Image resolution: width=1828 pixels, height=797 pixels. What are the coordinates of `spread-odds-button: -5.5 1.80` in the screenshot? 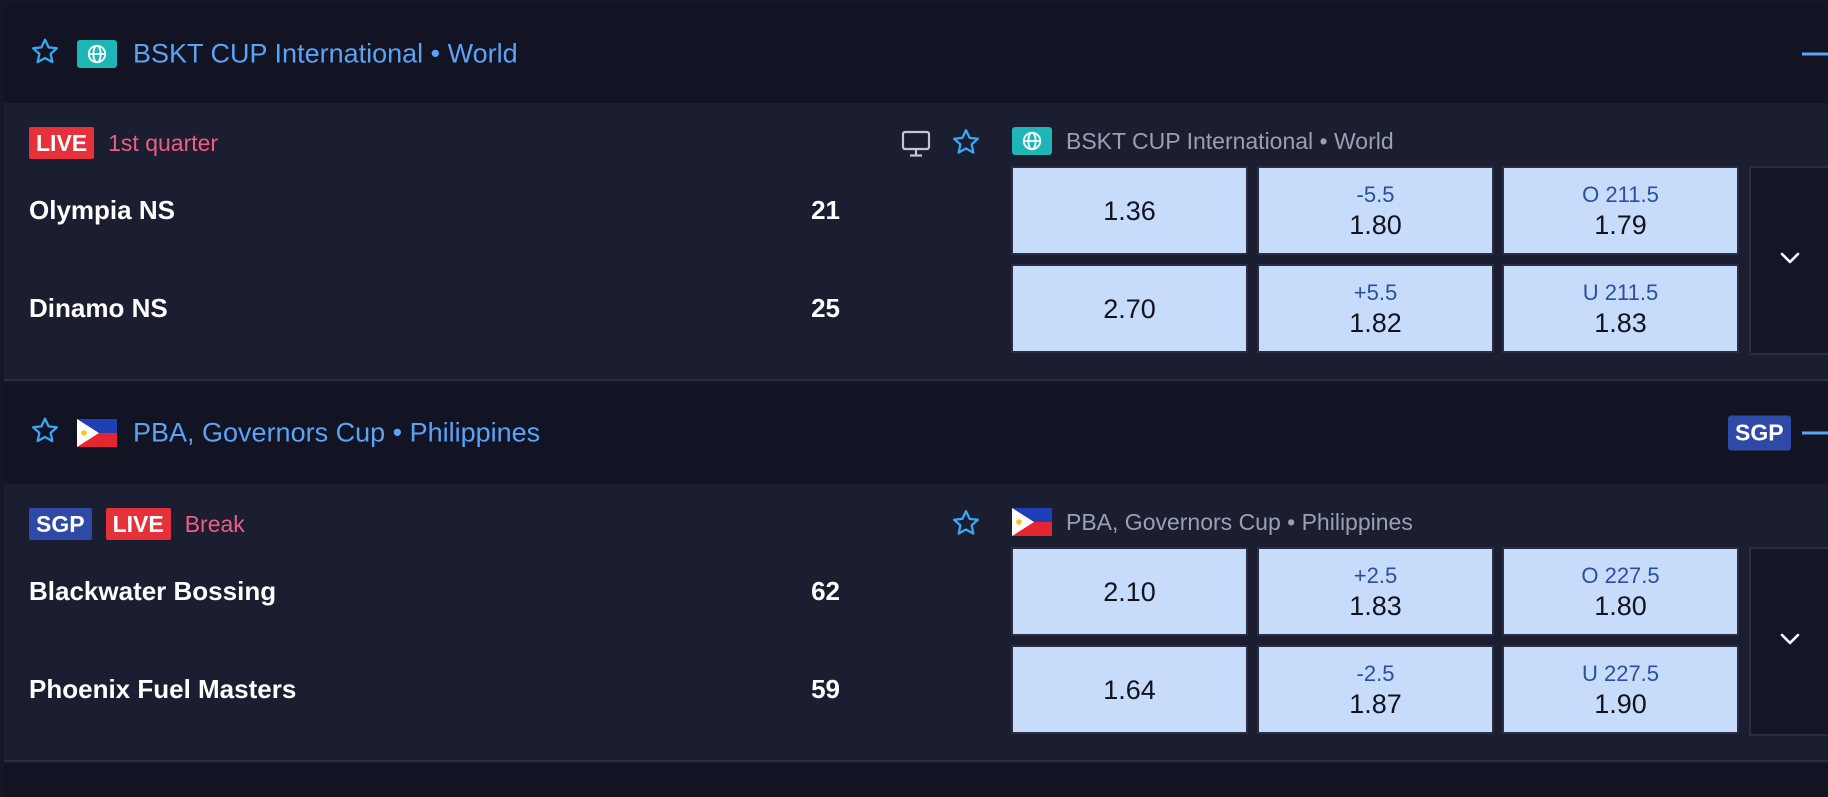 It's located at (1375, 210).